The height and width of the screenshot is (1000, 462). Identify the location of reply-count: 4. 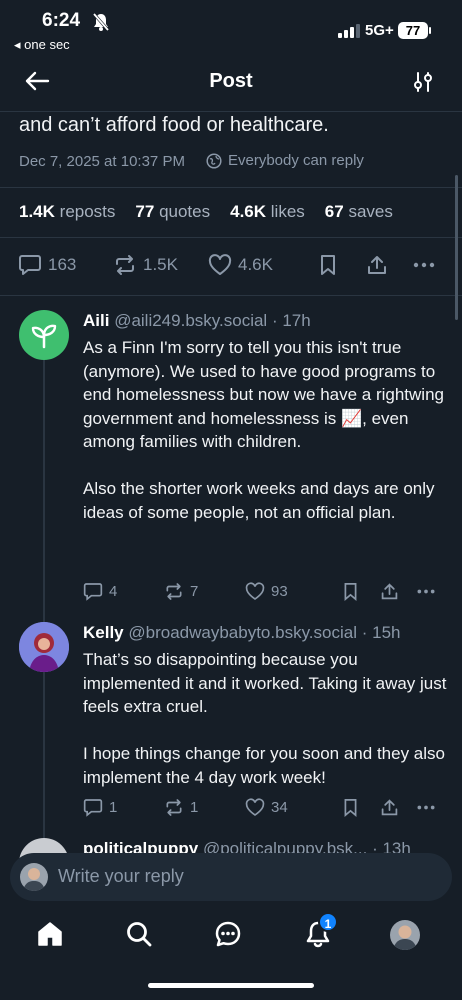
(113, 591).